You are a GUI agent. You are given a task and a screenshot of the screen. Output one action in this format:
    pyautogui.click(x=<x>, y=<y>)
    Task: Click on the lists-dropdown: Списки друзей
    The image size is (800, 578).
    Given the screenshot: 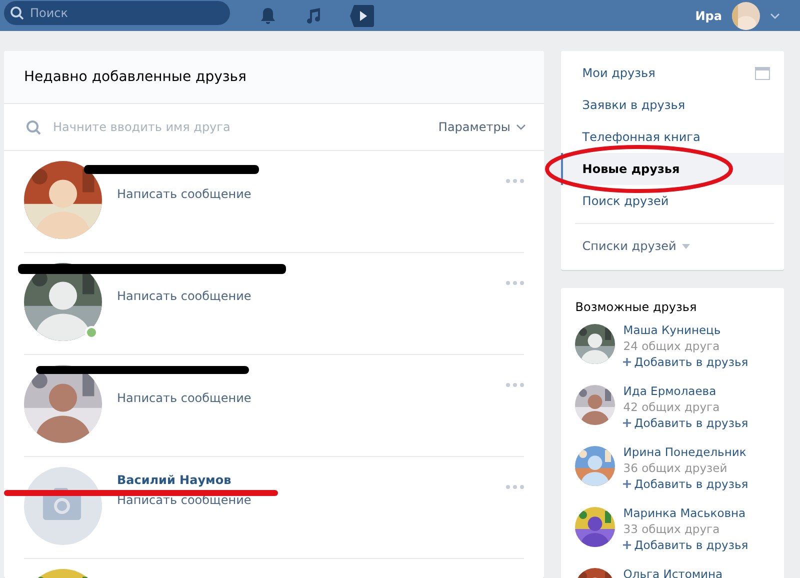 What is the action you would take?
    pyautogui.click(x=672, y=246)
    